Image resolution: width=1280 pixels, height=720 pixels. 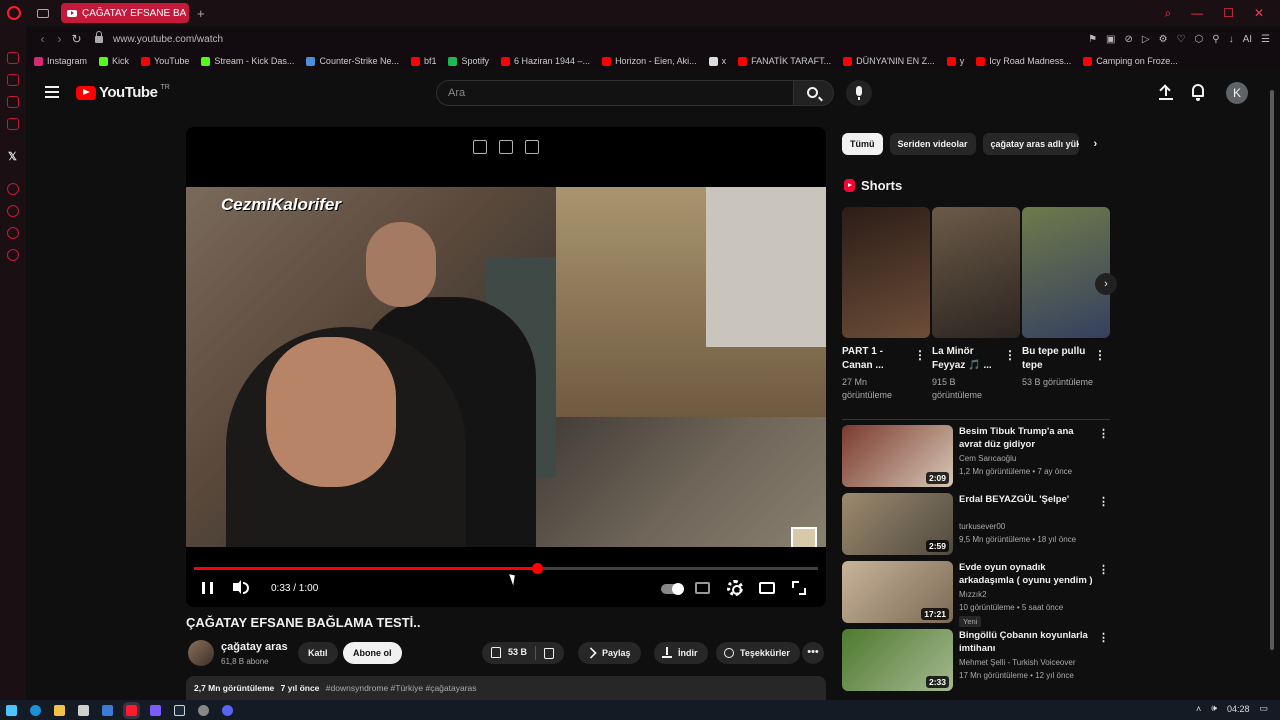 I want to click on heart-icon: ♡, so click(x=1181, y=39).